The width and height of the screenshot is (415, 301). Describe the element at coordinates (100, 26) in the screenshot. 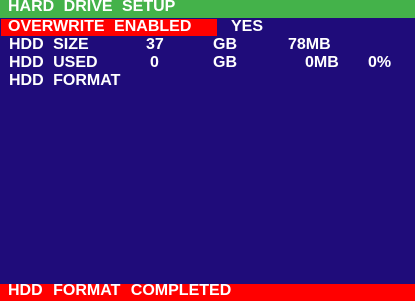

I see `overwrite-enabled-label: OVERWRITE ENABLED` at that location.